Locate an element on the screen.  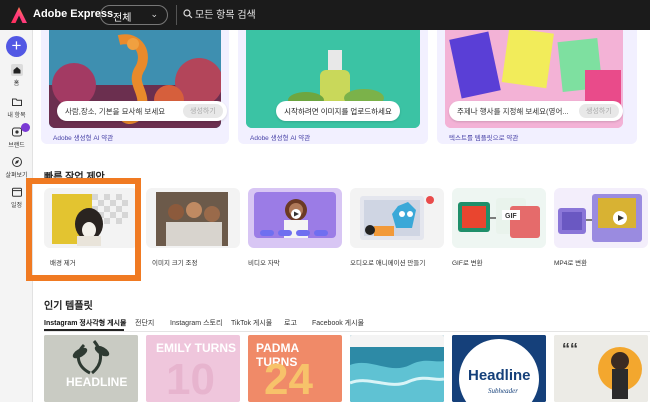
rail-item-label: 살펴보기 is located at coordinates (16, 176).